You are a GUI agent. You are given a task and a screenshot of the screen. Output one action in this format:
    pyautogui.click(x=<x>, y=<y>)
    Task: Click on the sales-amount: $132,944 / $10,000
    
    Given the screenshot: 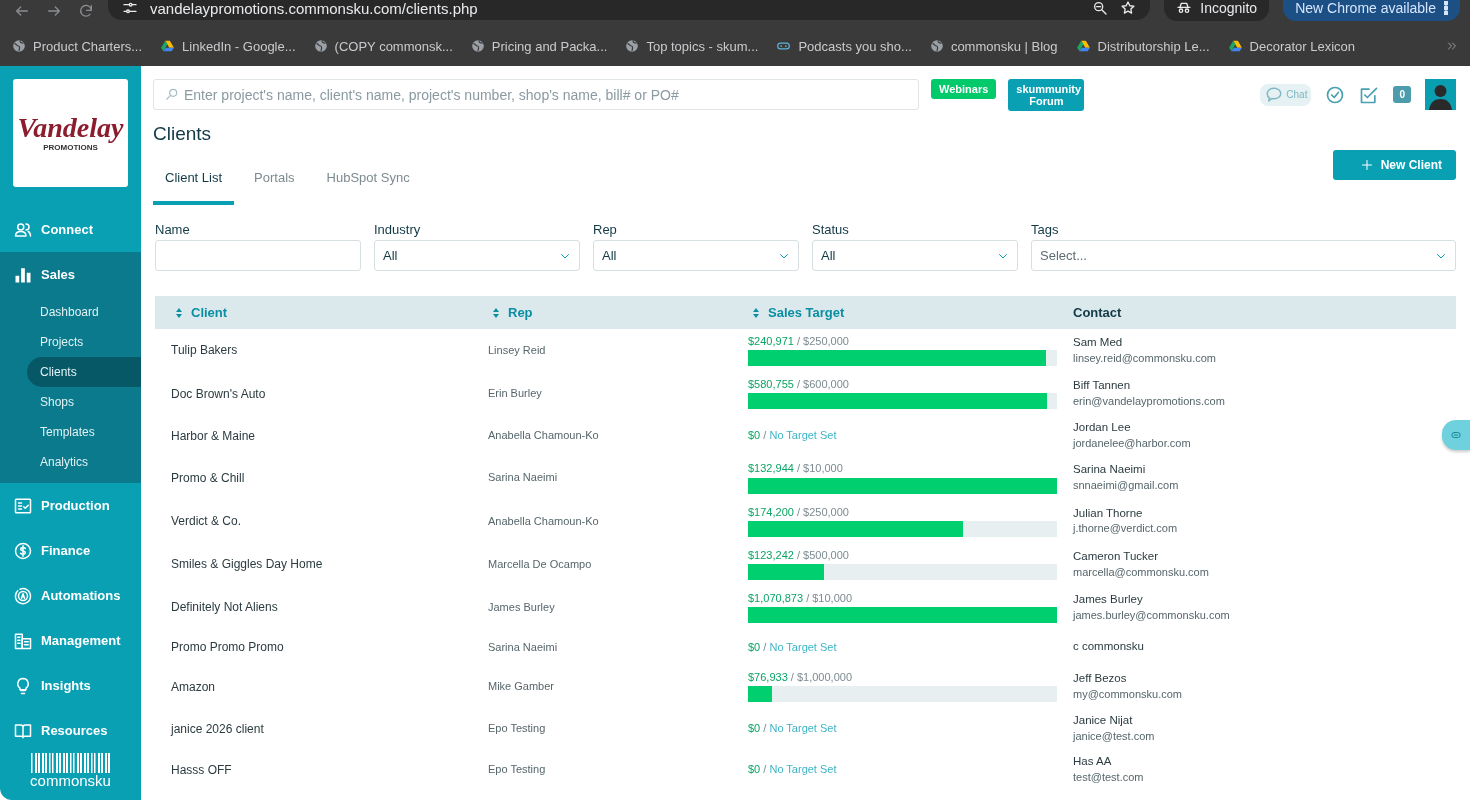 What is the action you would take?
    pyautogui.click(x=795, y=468)
    